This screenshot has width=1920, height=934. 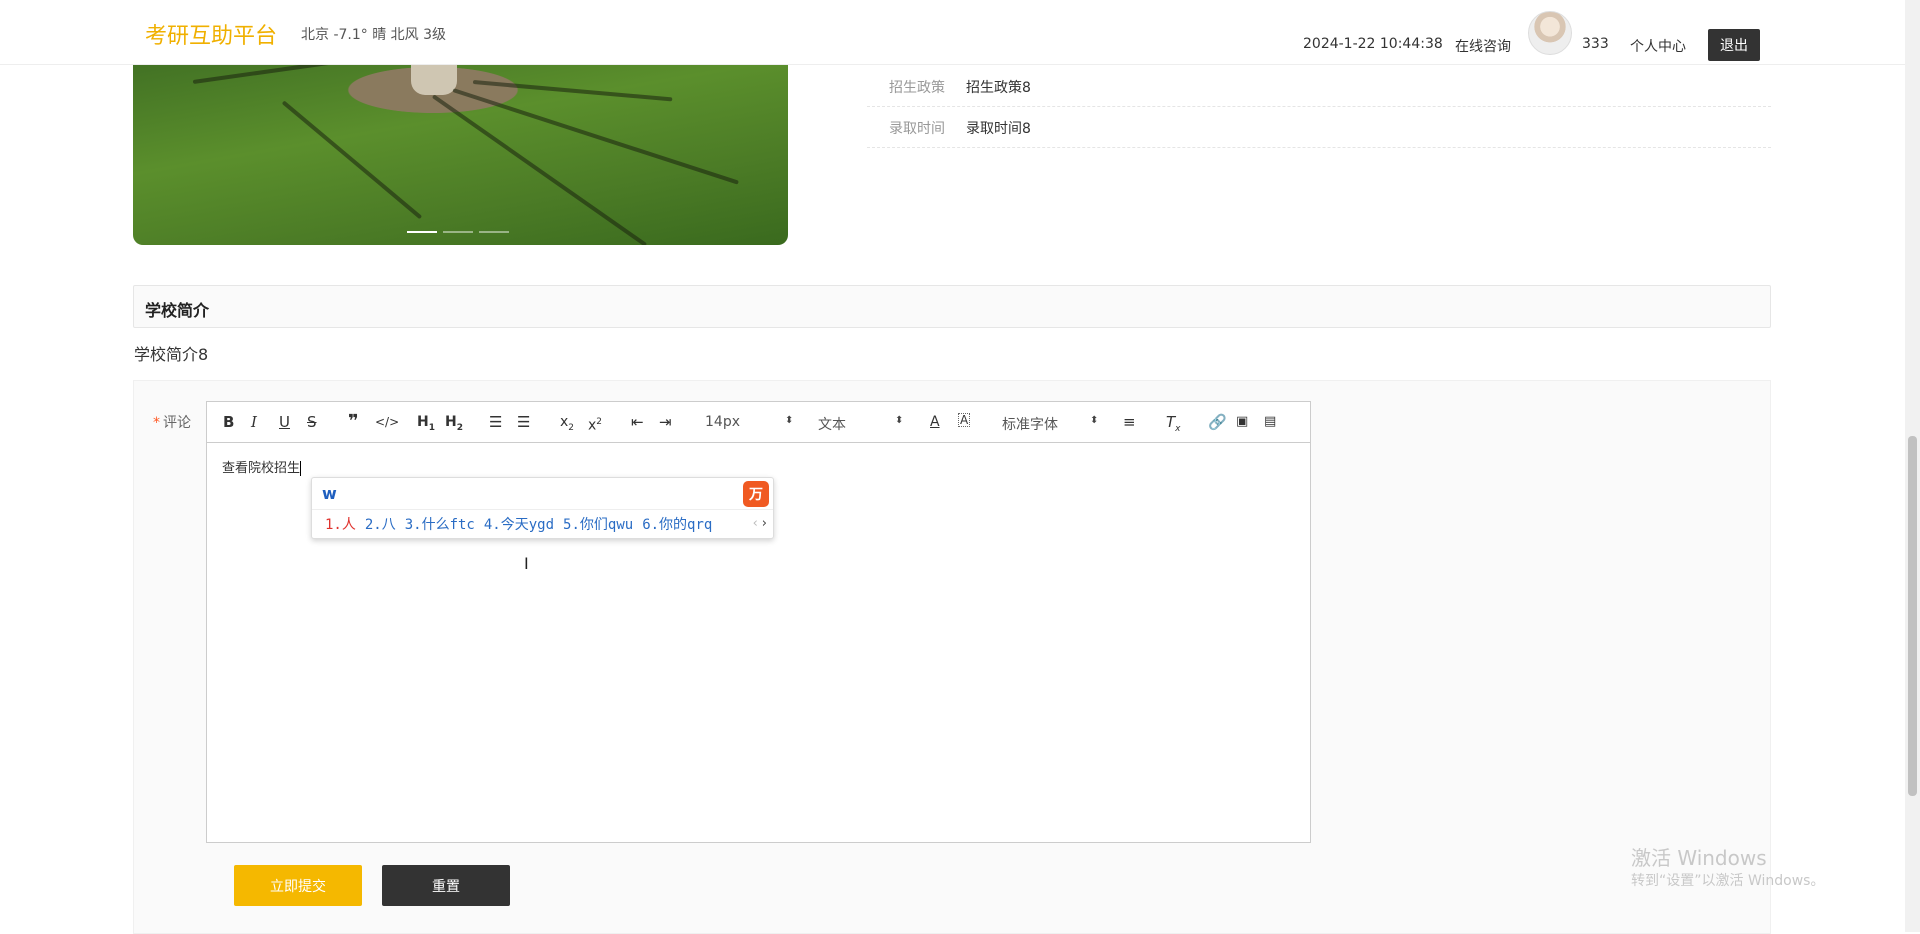 I want to click on ime-input-text: w, so click(x=329, y=493).